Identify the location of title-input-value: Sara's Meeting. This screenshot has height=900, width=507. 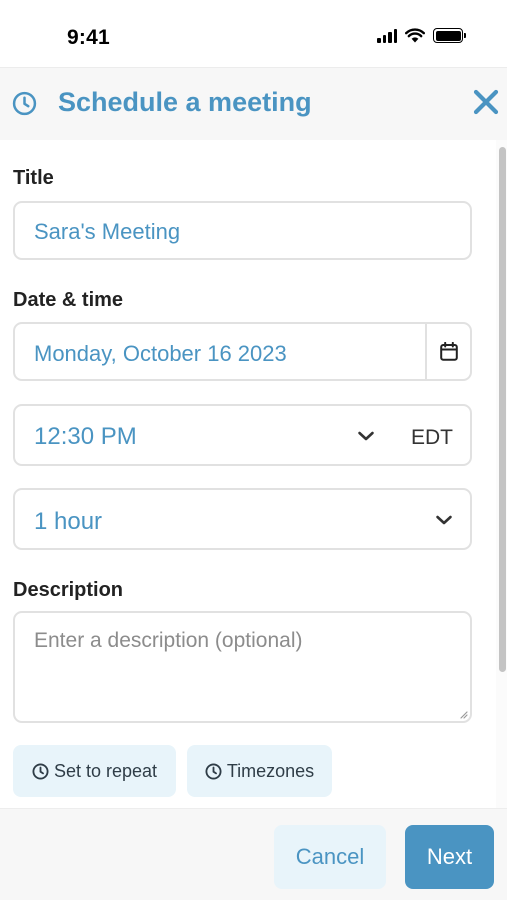
(107, 231).